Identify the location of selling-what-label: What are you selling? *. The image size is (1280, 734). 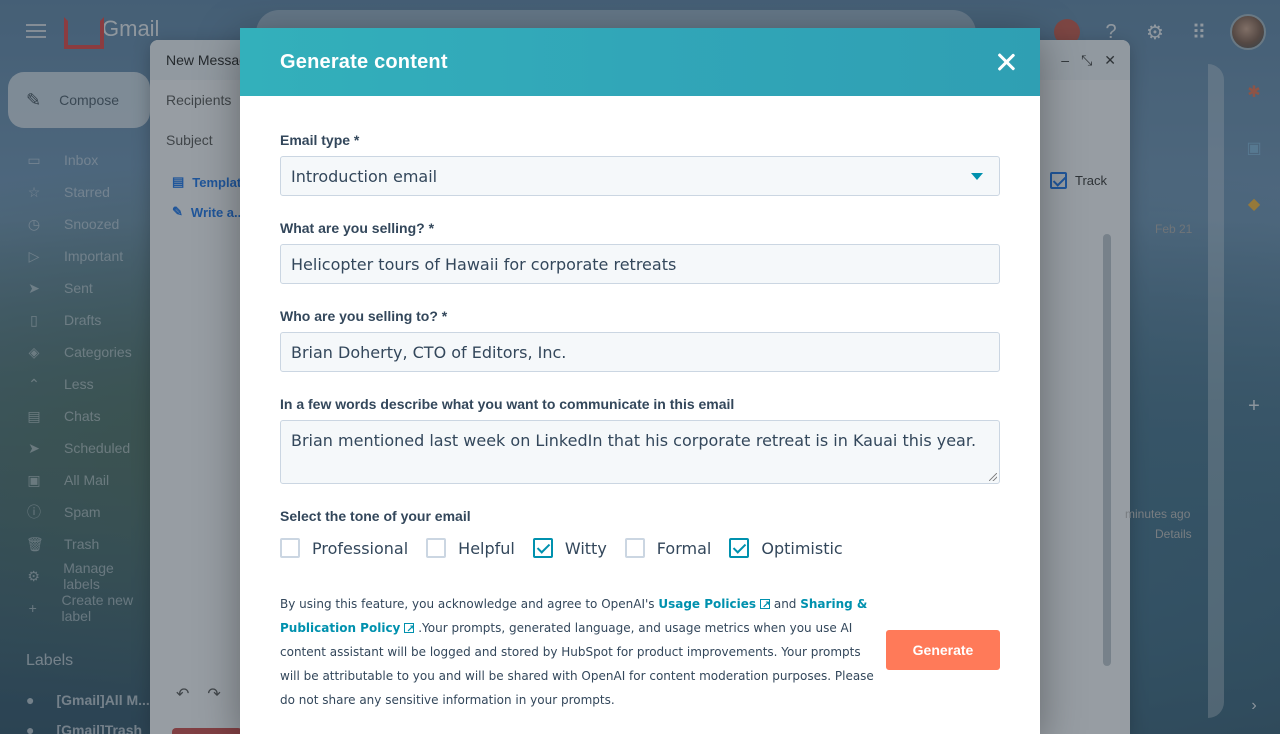
(357, 228).